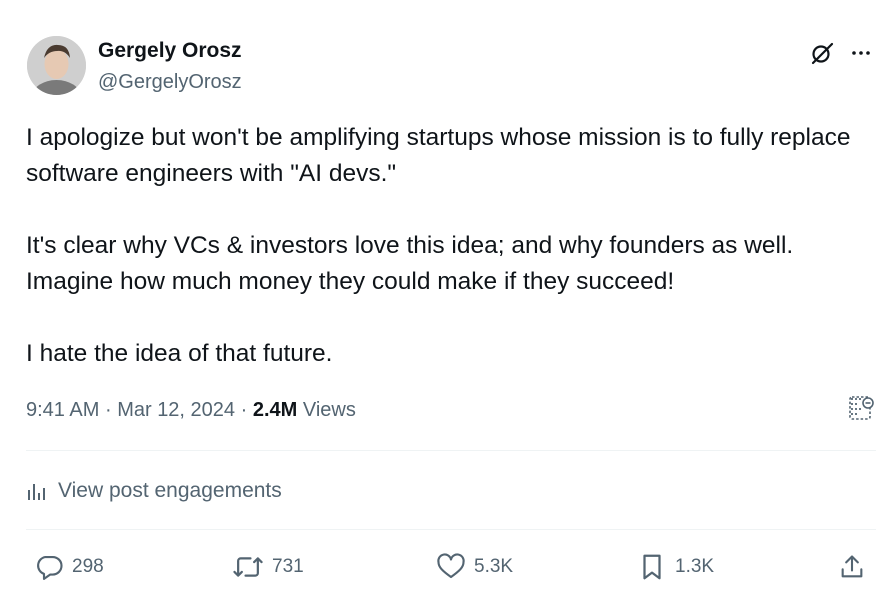  What do you see at coordinates (170, 82) in the screenshot?
I see `author-handle: @GergelyOrosz` at bounding box center [170, 82].